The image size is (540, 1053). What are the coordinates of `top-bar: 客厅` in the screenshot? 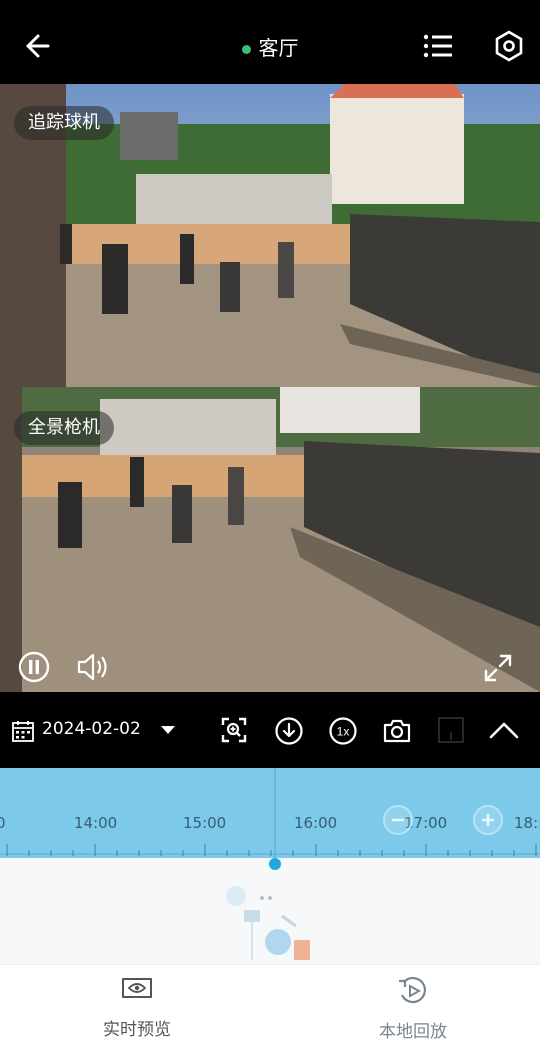 It's located at (270, 42).